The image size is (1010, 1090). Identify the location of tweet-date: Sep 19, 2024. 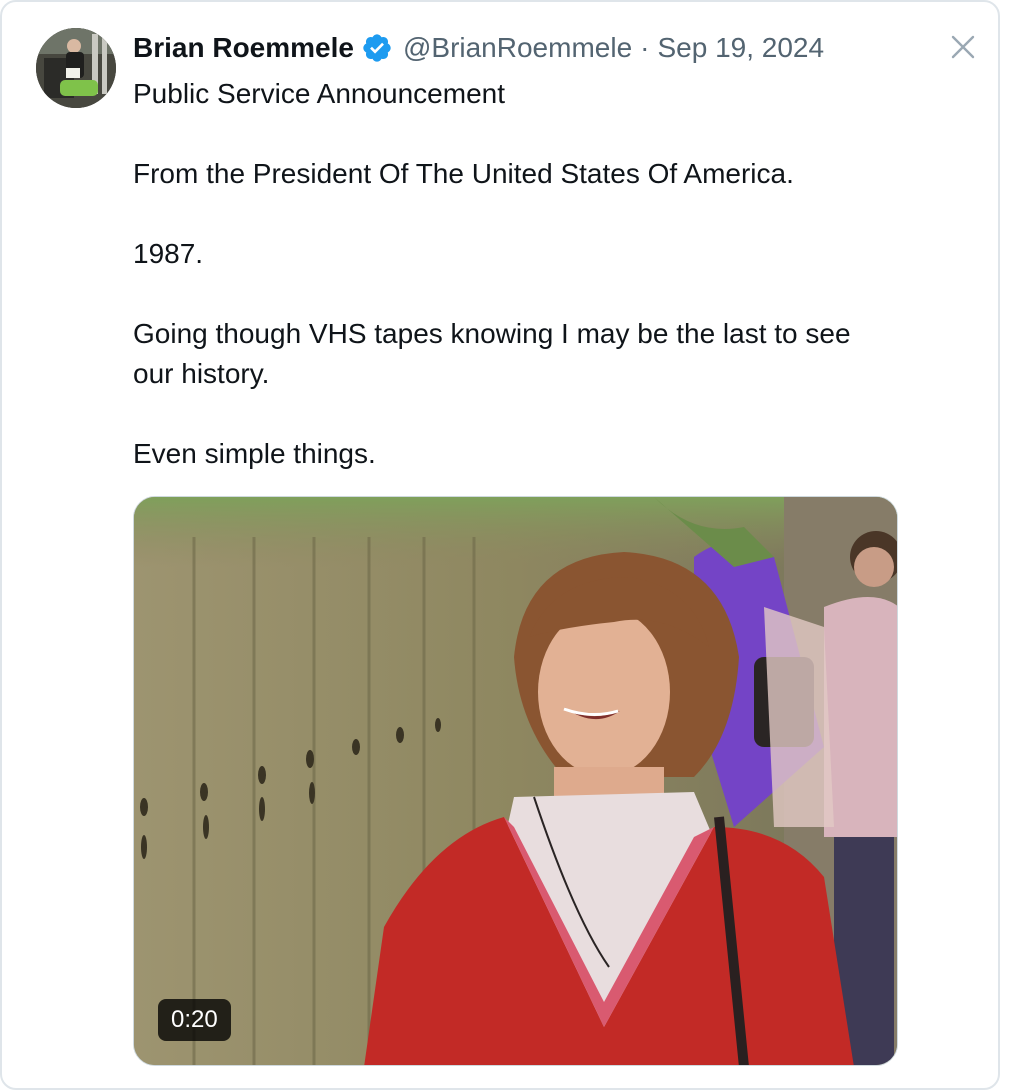
(740, 48).